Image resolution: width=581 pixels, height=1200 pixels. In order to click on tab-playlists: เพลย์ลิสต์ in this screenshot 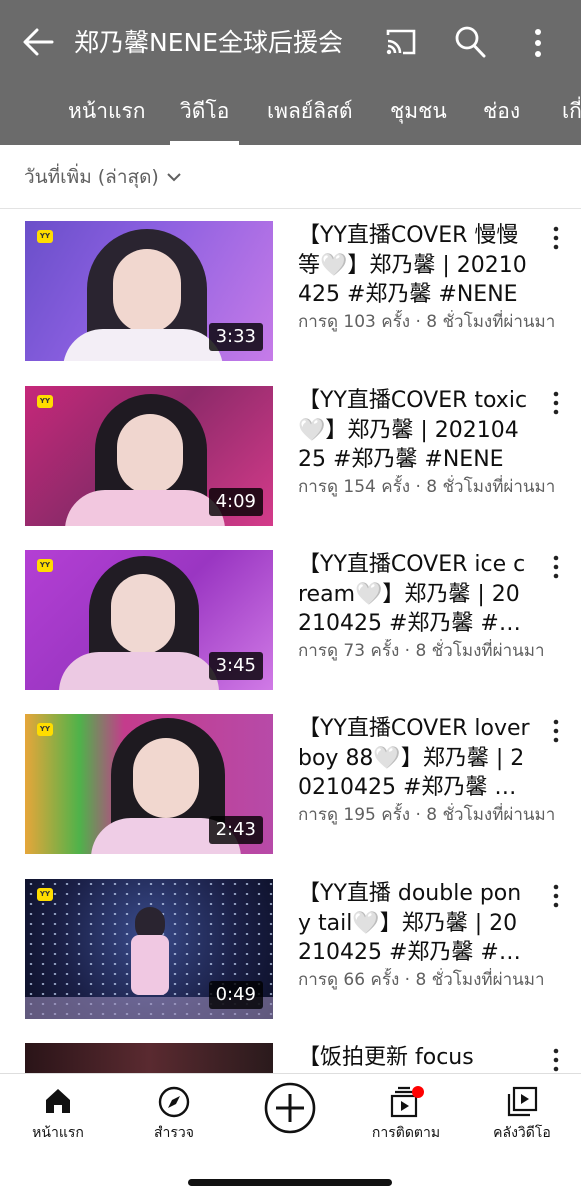, I will do `click(310, 115)`.